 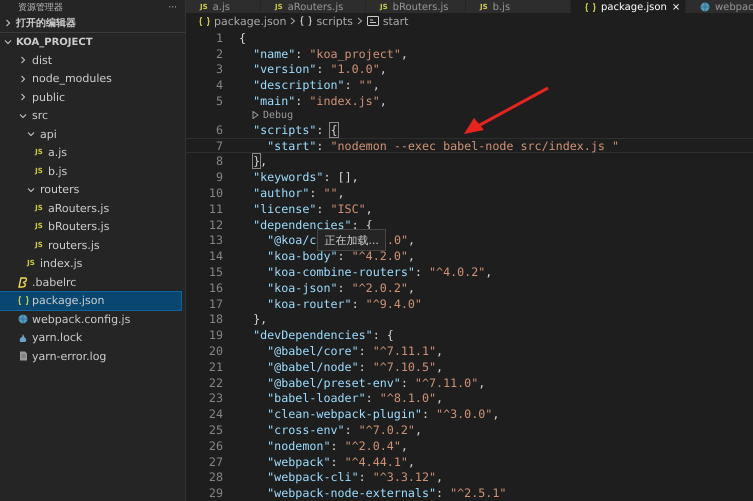 I want to click on code-token: "ISC", so click(x=348, y=209).